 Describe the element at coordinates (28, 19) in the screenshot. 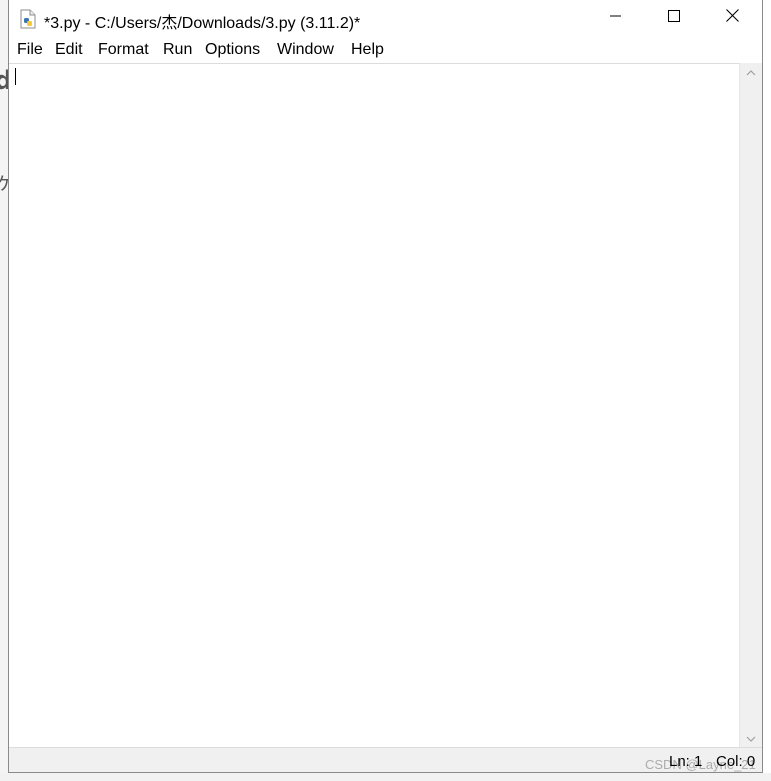

I see `python-file-icon` at that location.